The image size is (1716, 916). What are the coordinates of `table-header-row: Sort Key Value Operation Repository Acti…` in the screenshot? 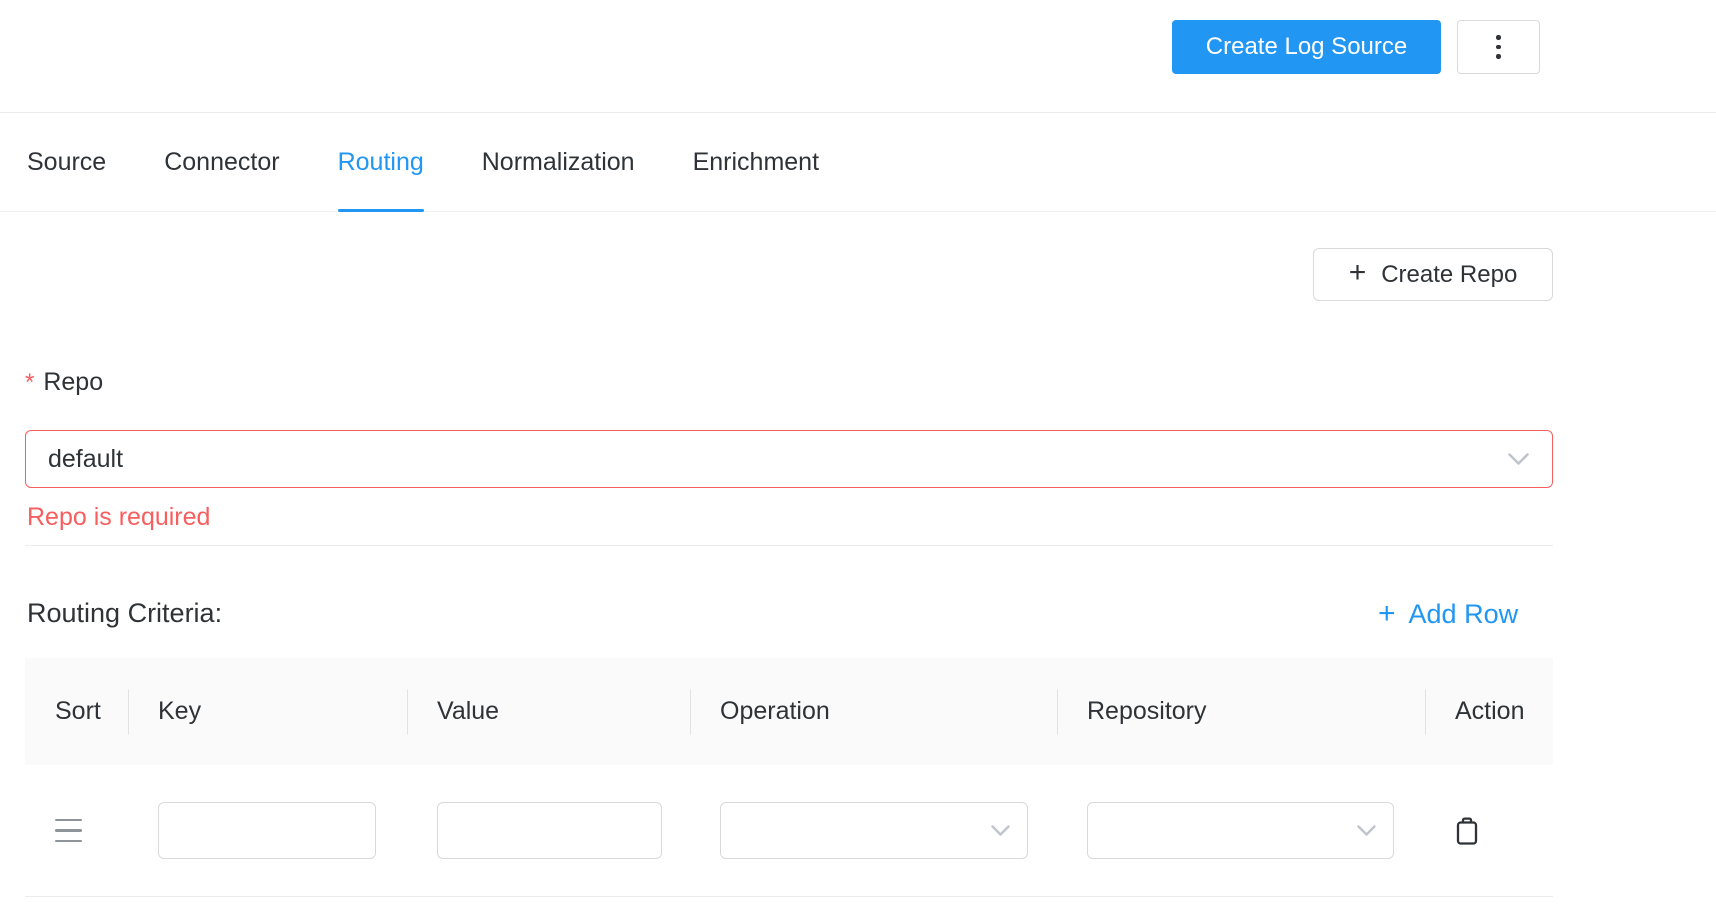 It's located at (789, 711).